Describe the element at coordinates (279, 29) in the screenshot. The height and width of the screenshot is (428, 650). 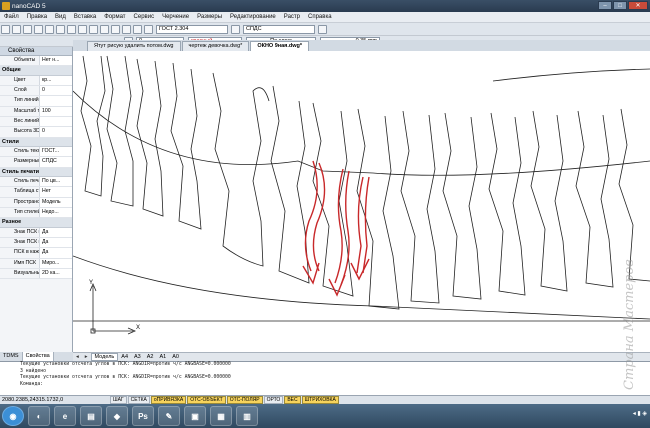
I see `dim-style-combo: СПДС` at that location.